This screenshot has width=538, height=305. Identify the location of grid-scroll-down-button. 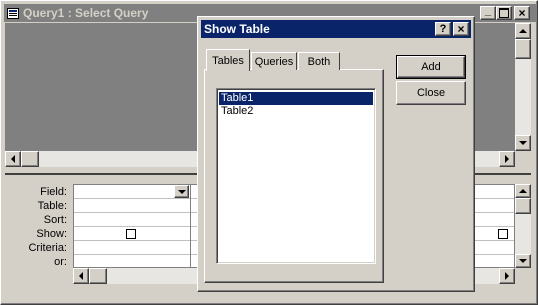
(523, 261).